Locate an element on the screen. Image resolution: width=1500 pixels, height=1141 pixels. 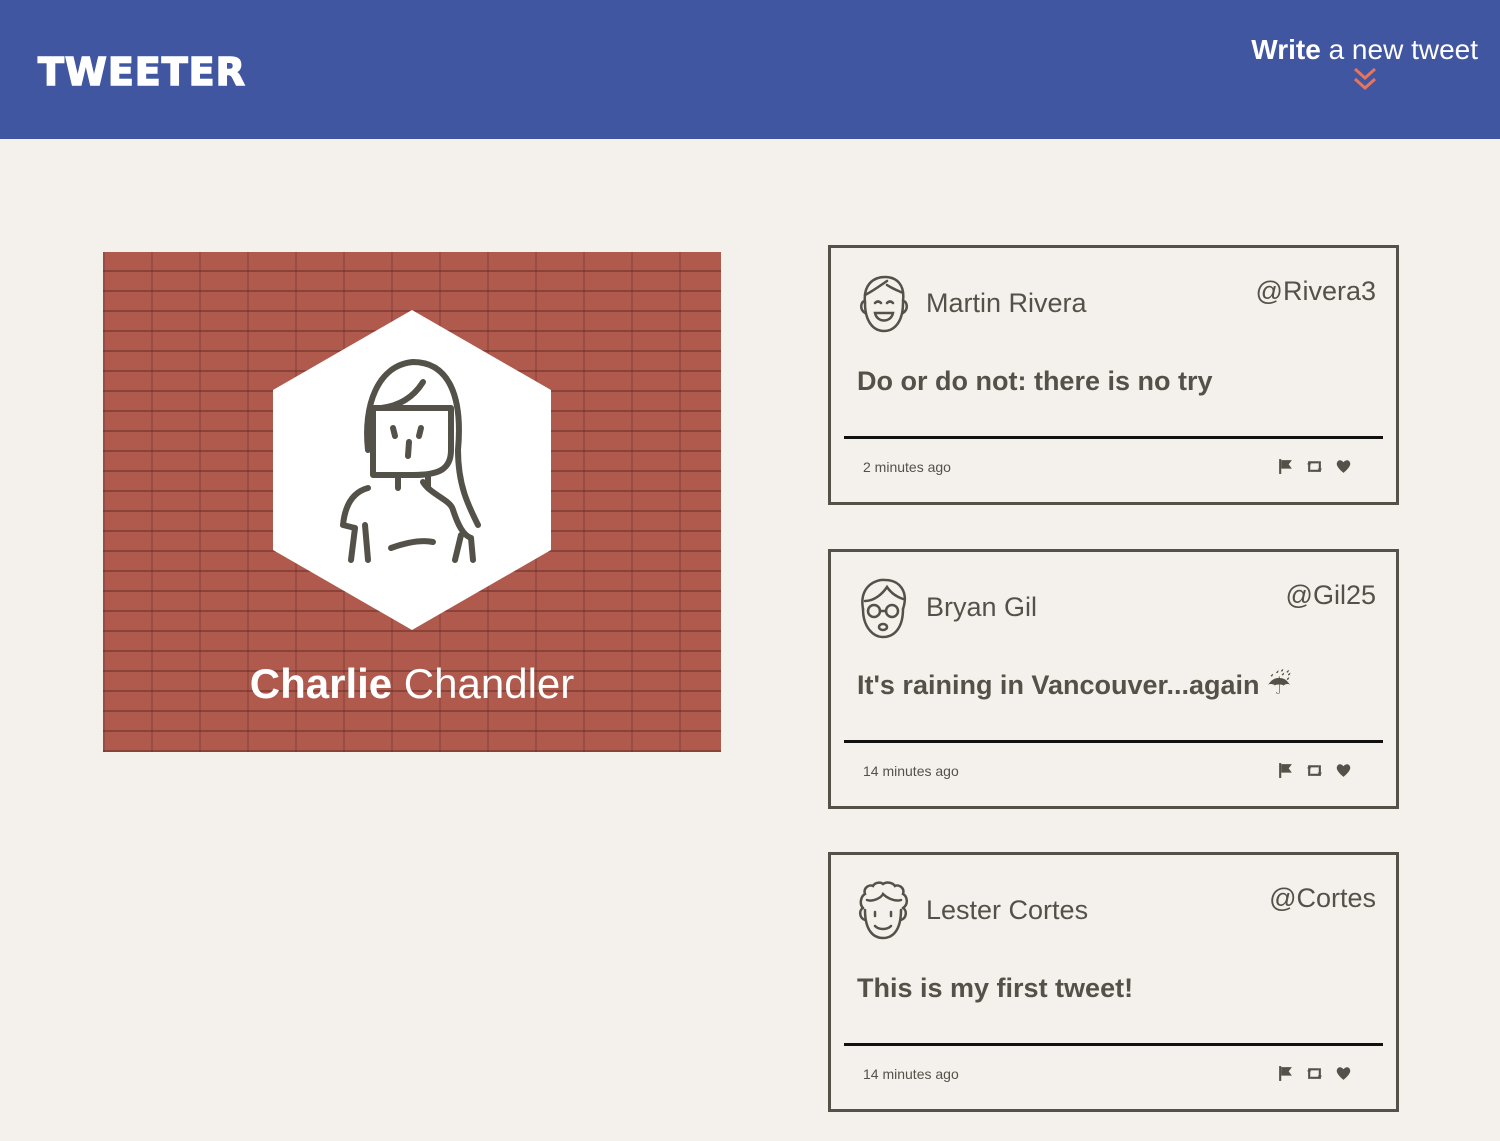
tweet-author-handle: @Gil25 is located at coordinates (1331, 595).